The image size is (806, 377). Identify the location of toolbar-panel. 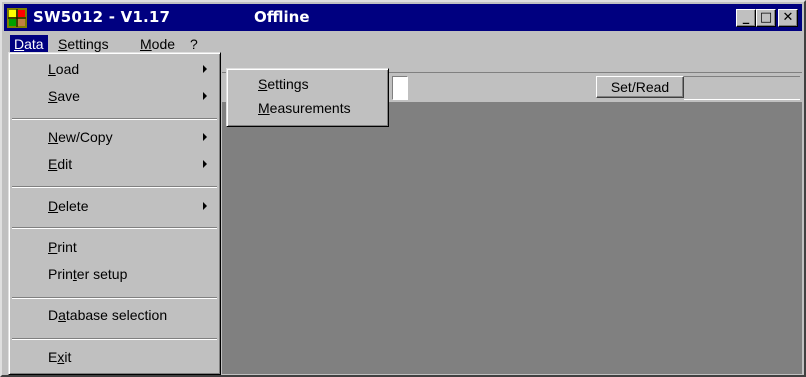
(742, 88).